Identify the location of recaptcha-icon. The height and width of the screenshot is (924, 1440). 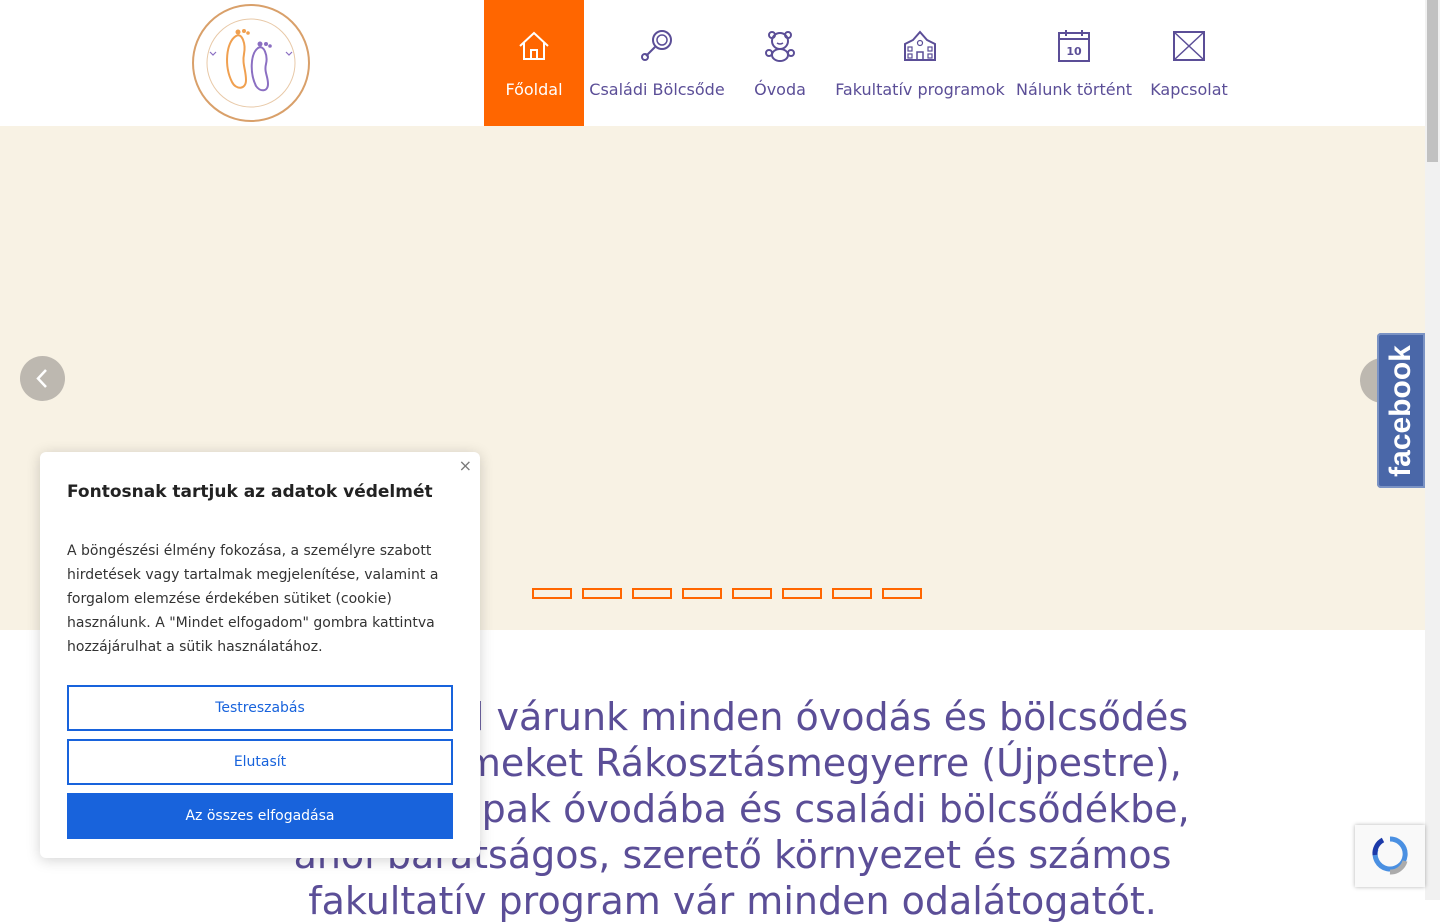
(1390, 855).